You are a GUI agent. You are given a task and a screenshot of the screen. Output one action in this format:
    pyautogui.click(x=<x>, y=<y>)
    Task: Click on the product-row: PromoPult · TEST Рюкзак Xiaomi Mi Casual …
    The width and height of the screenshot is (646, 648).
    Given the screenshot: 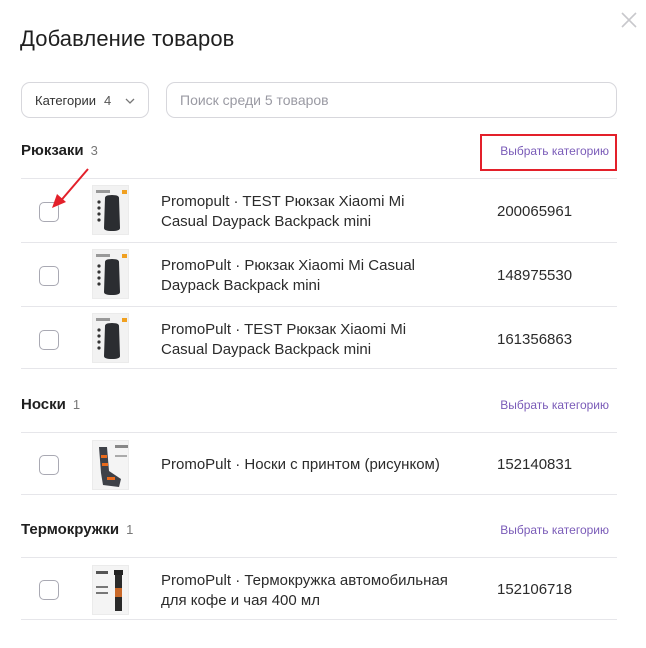 What is the action you would take?
    pyautogui.click(x=319, y=337)
    